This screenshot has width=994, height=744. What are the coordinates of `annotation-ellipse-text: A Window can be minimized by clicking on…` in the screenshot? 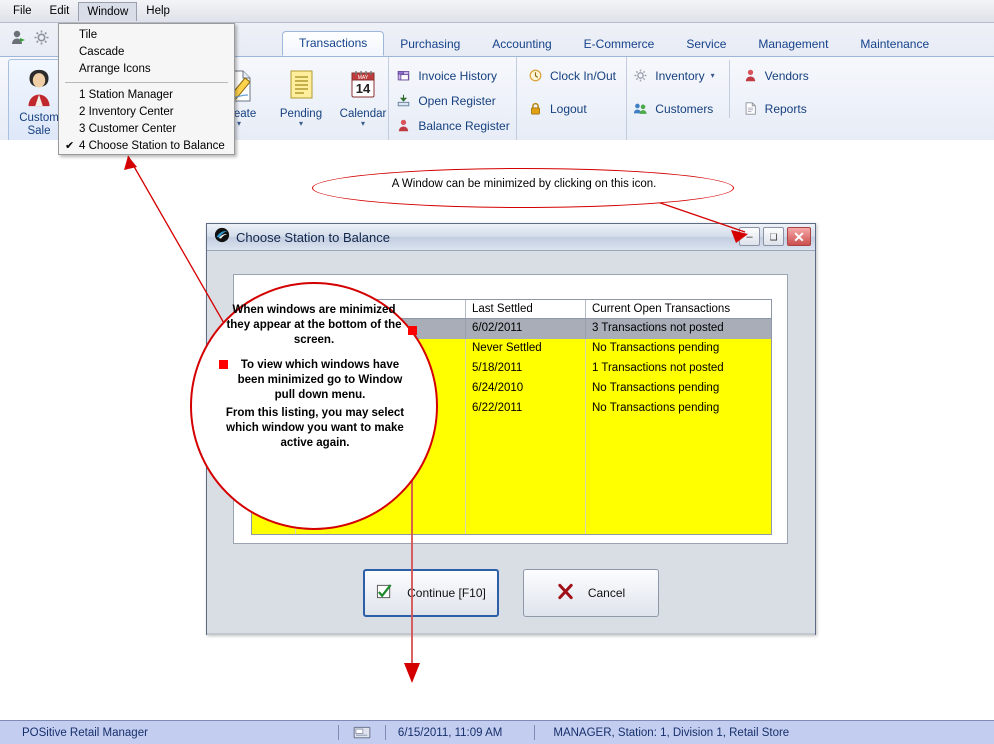 It's located at (524, 184).